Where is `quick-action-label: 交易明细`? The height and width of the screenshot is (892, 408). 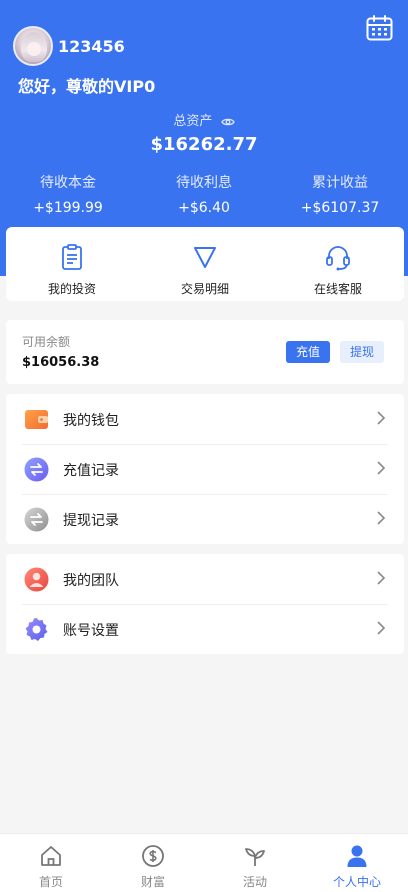
quick-action-label: 交易明细 is located at coordinates (204, 289).